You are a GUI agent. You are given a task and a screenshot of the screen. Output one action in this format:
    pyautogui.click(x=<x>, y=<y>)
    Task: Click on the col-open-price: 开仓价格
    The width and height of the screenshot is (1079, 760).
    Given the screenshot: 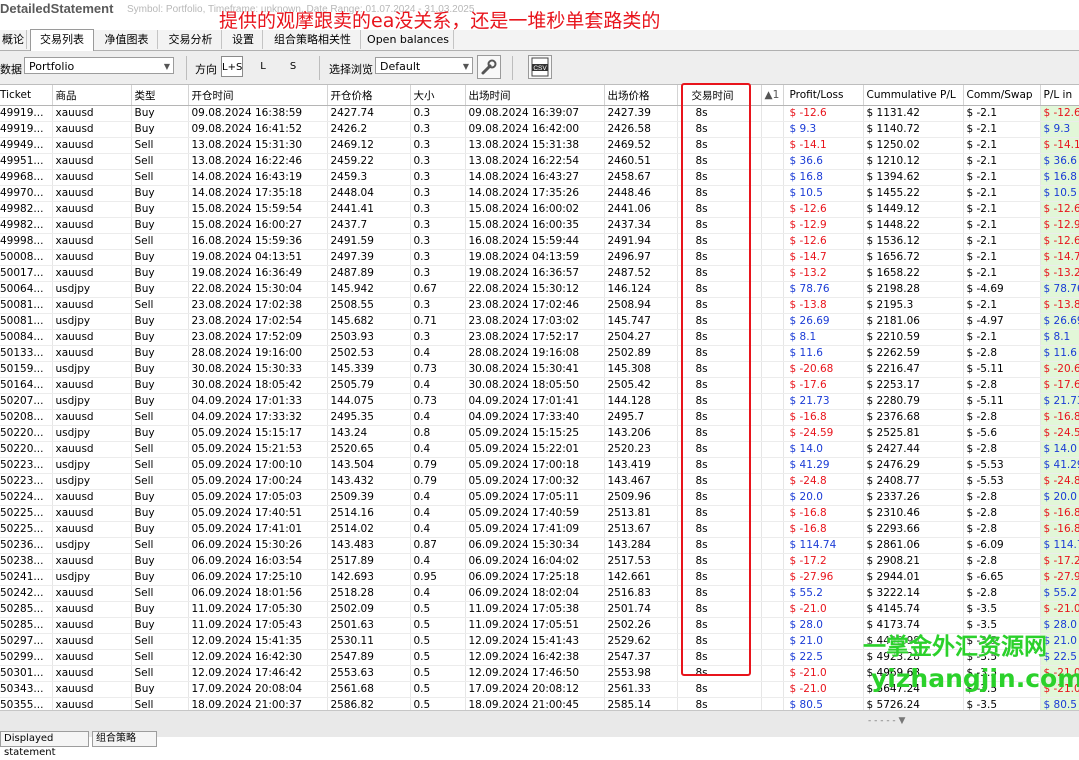 What is the action you would take?
    pyautogui.click(x=369, y=95)
    